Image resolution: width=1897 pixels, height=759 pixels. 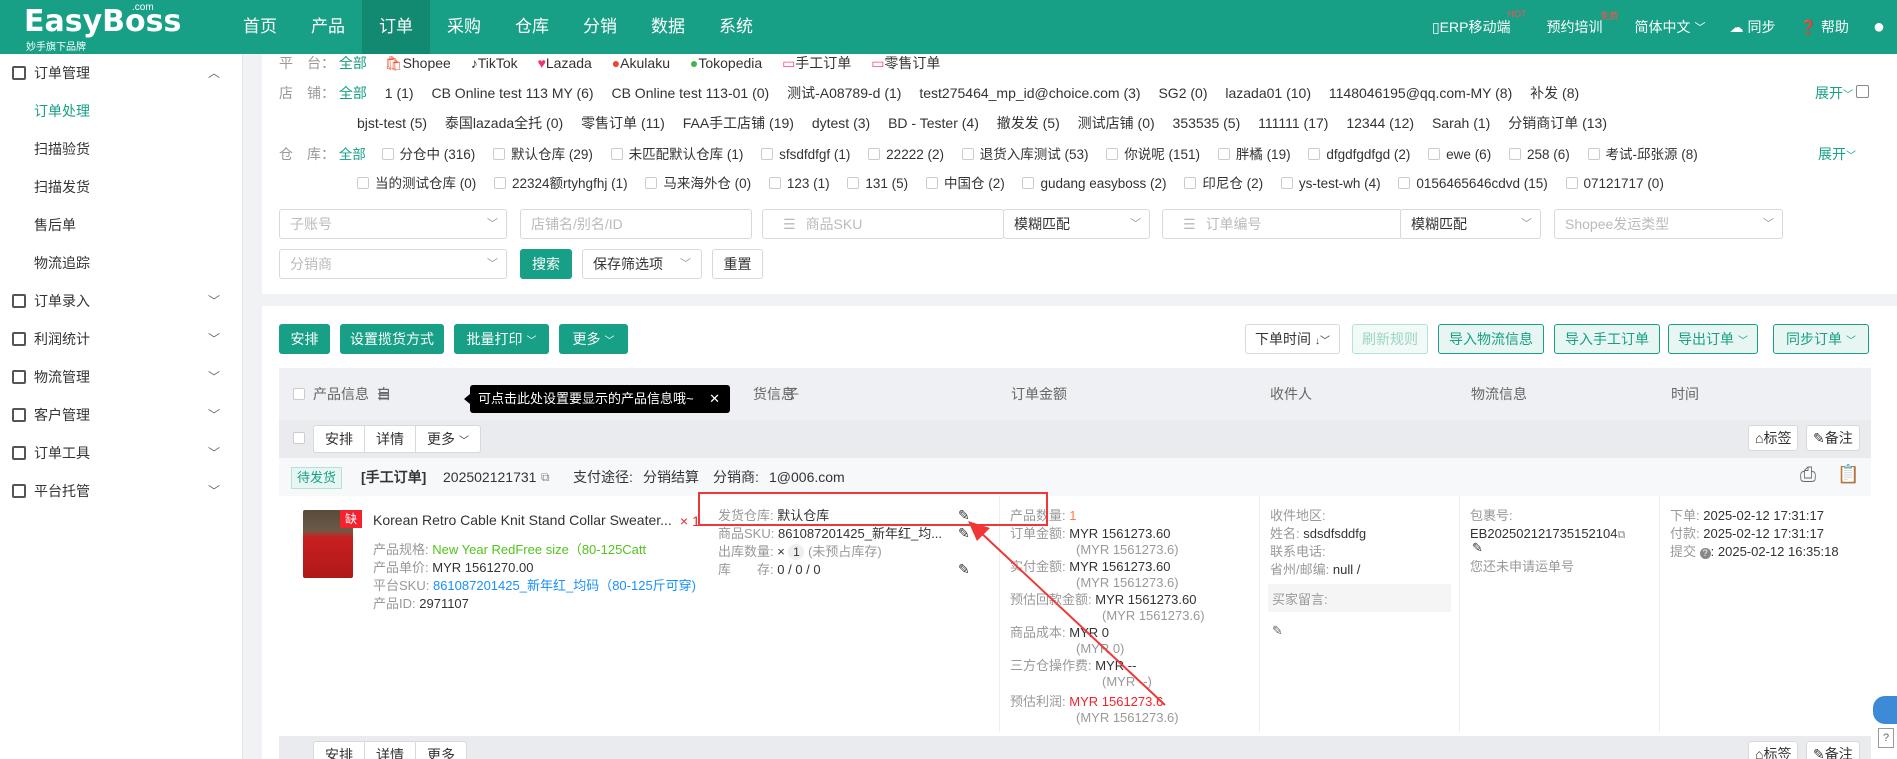 What do you see at coordinates (304, 339) in the screenshot?
I see `arrange-button: 安排` at bounding box center [304, 339].